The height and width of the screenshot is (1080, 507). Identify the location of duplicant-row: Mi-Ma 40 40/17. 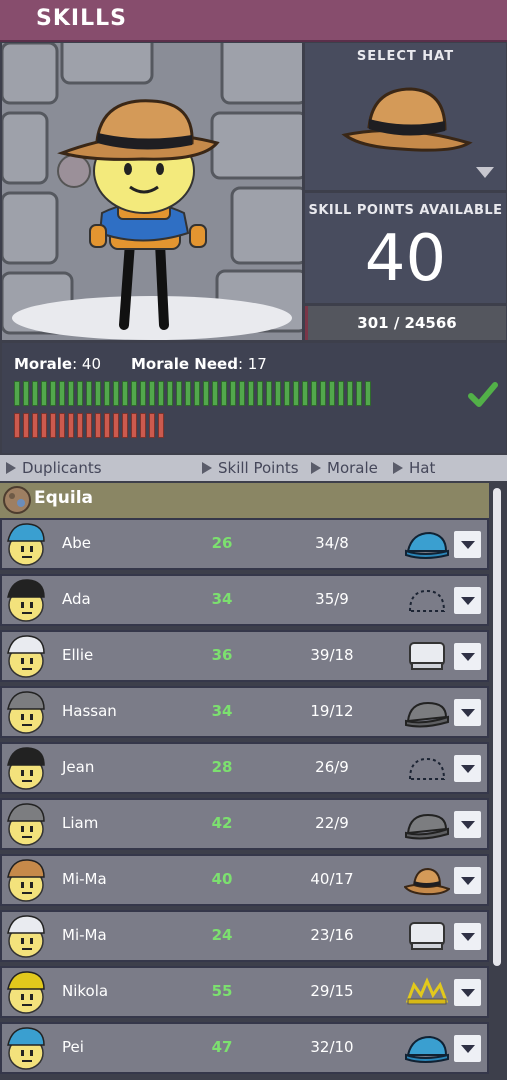
(244, 880).